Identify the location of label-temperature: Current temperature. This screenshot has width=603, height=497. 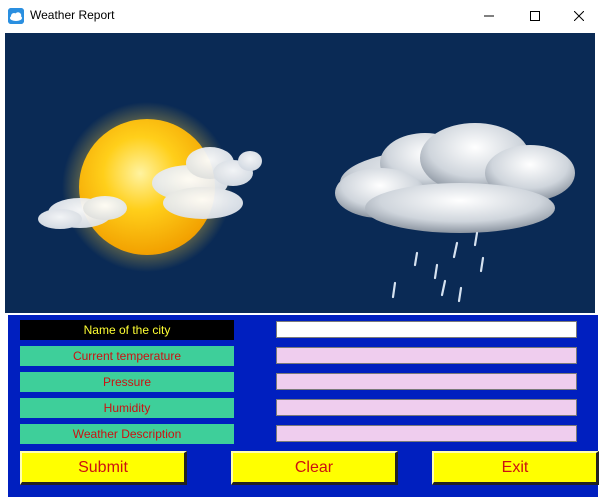
(127, 356).